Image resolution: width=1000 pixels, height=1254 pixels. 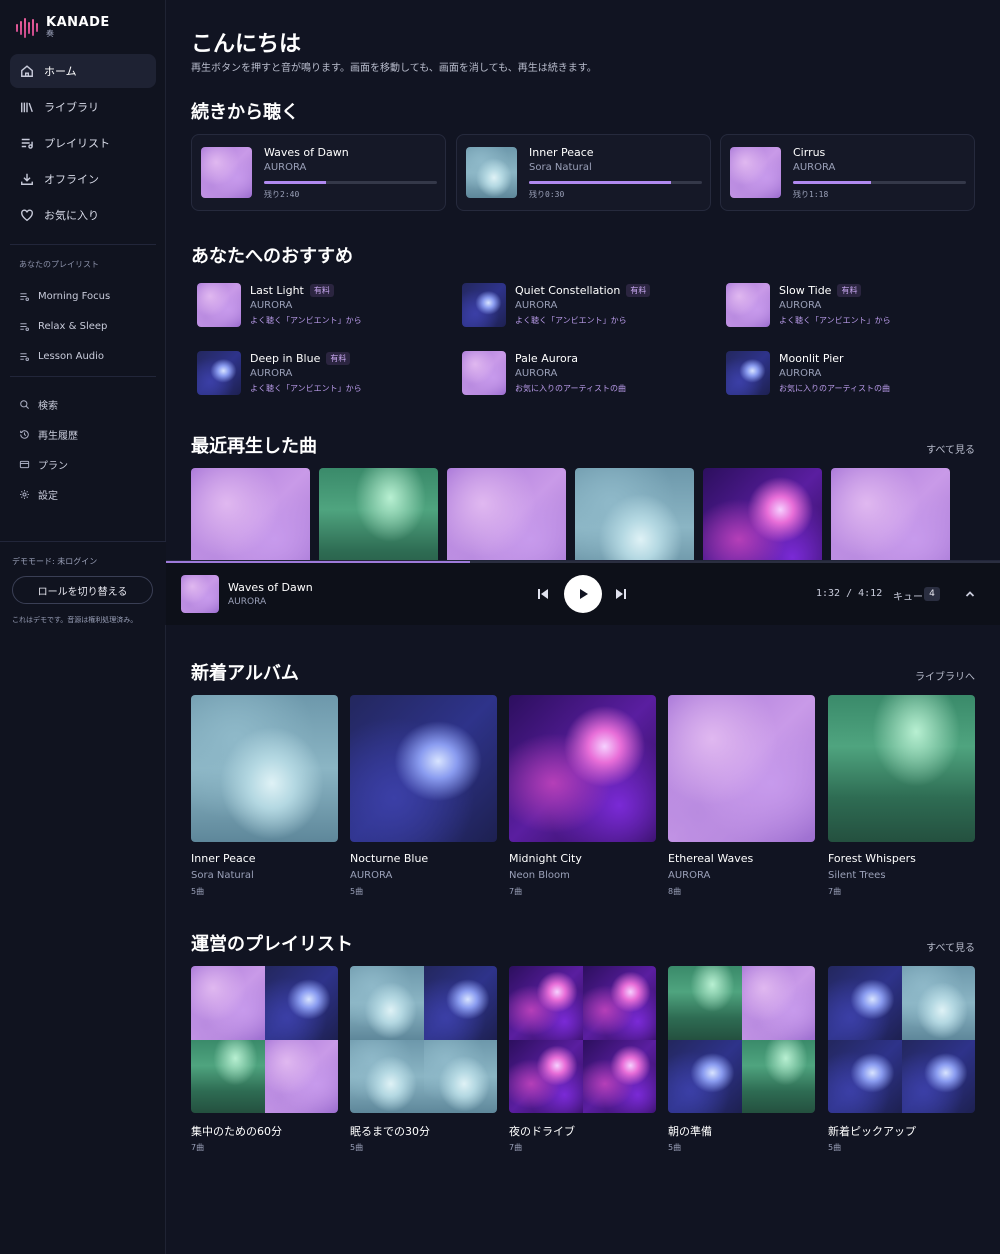 I want to click on now-playing-title: Waves of Dawn, so click(x=270, y=587).